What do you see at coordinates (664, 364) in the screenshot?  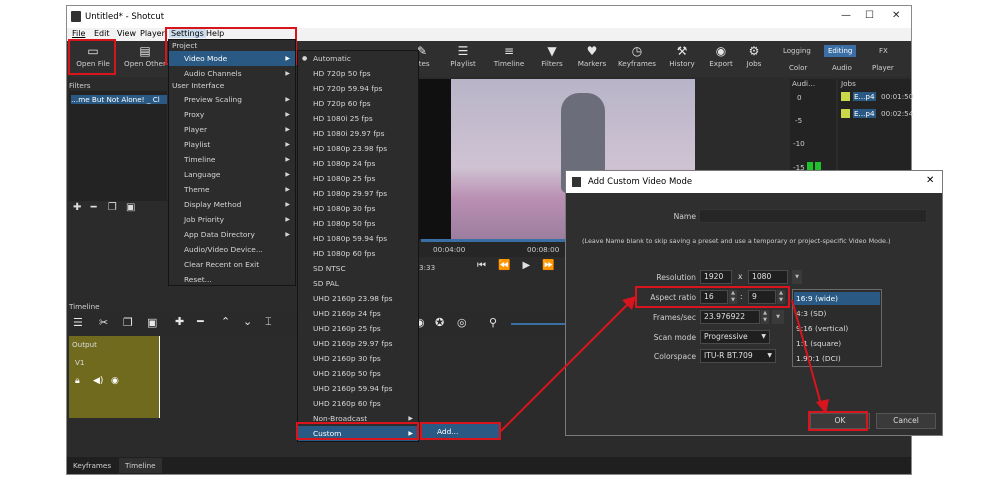 I see `annotation-arrows` at bounding box center [664, 364].